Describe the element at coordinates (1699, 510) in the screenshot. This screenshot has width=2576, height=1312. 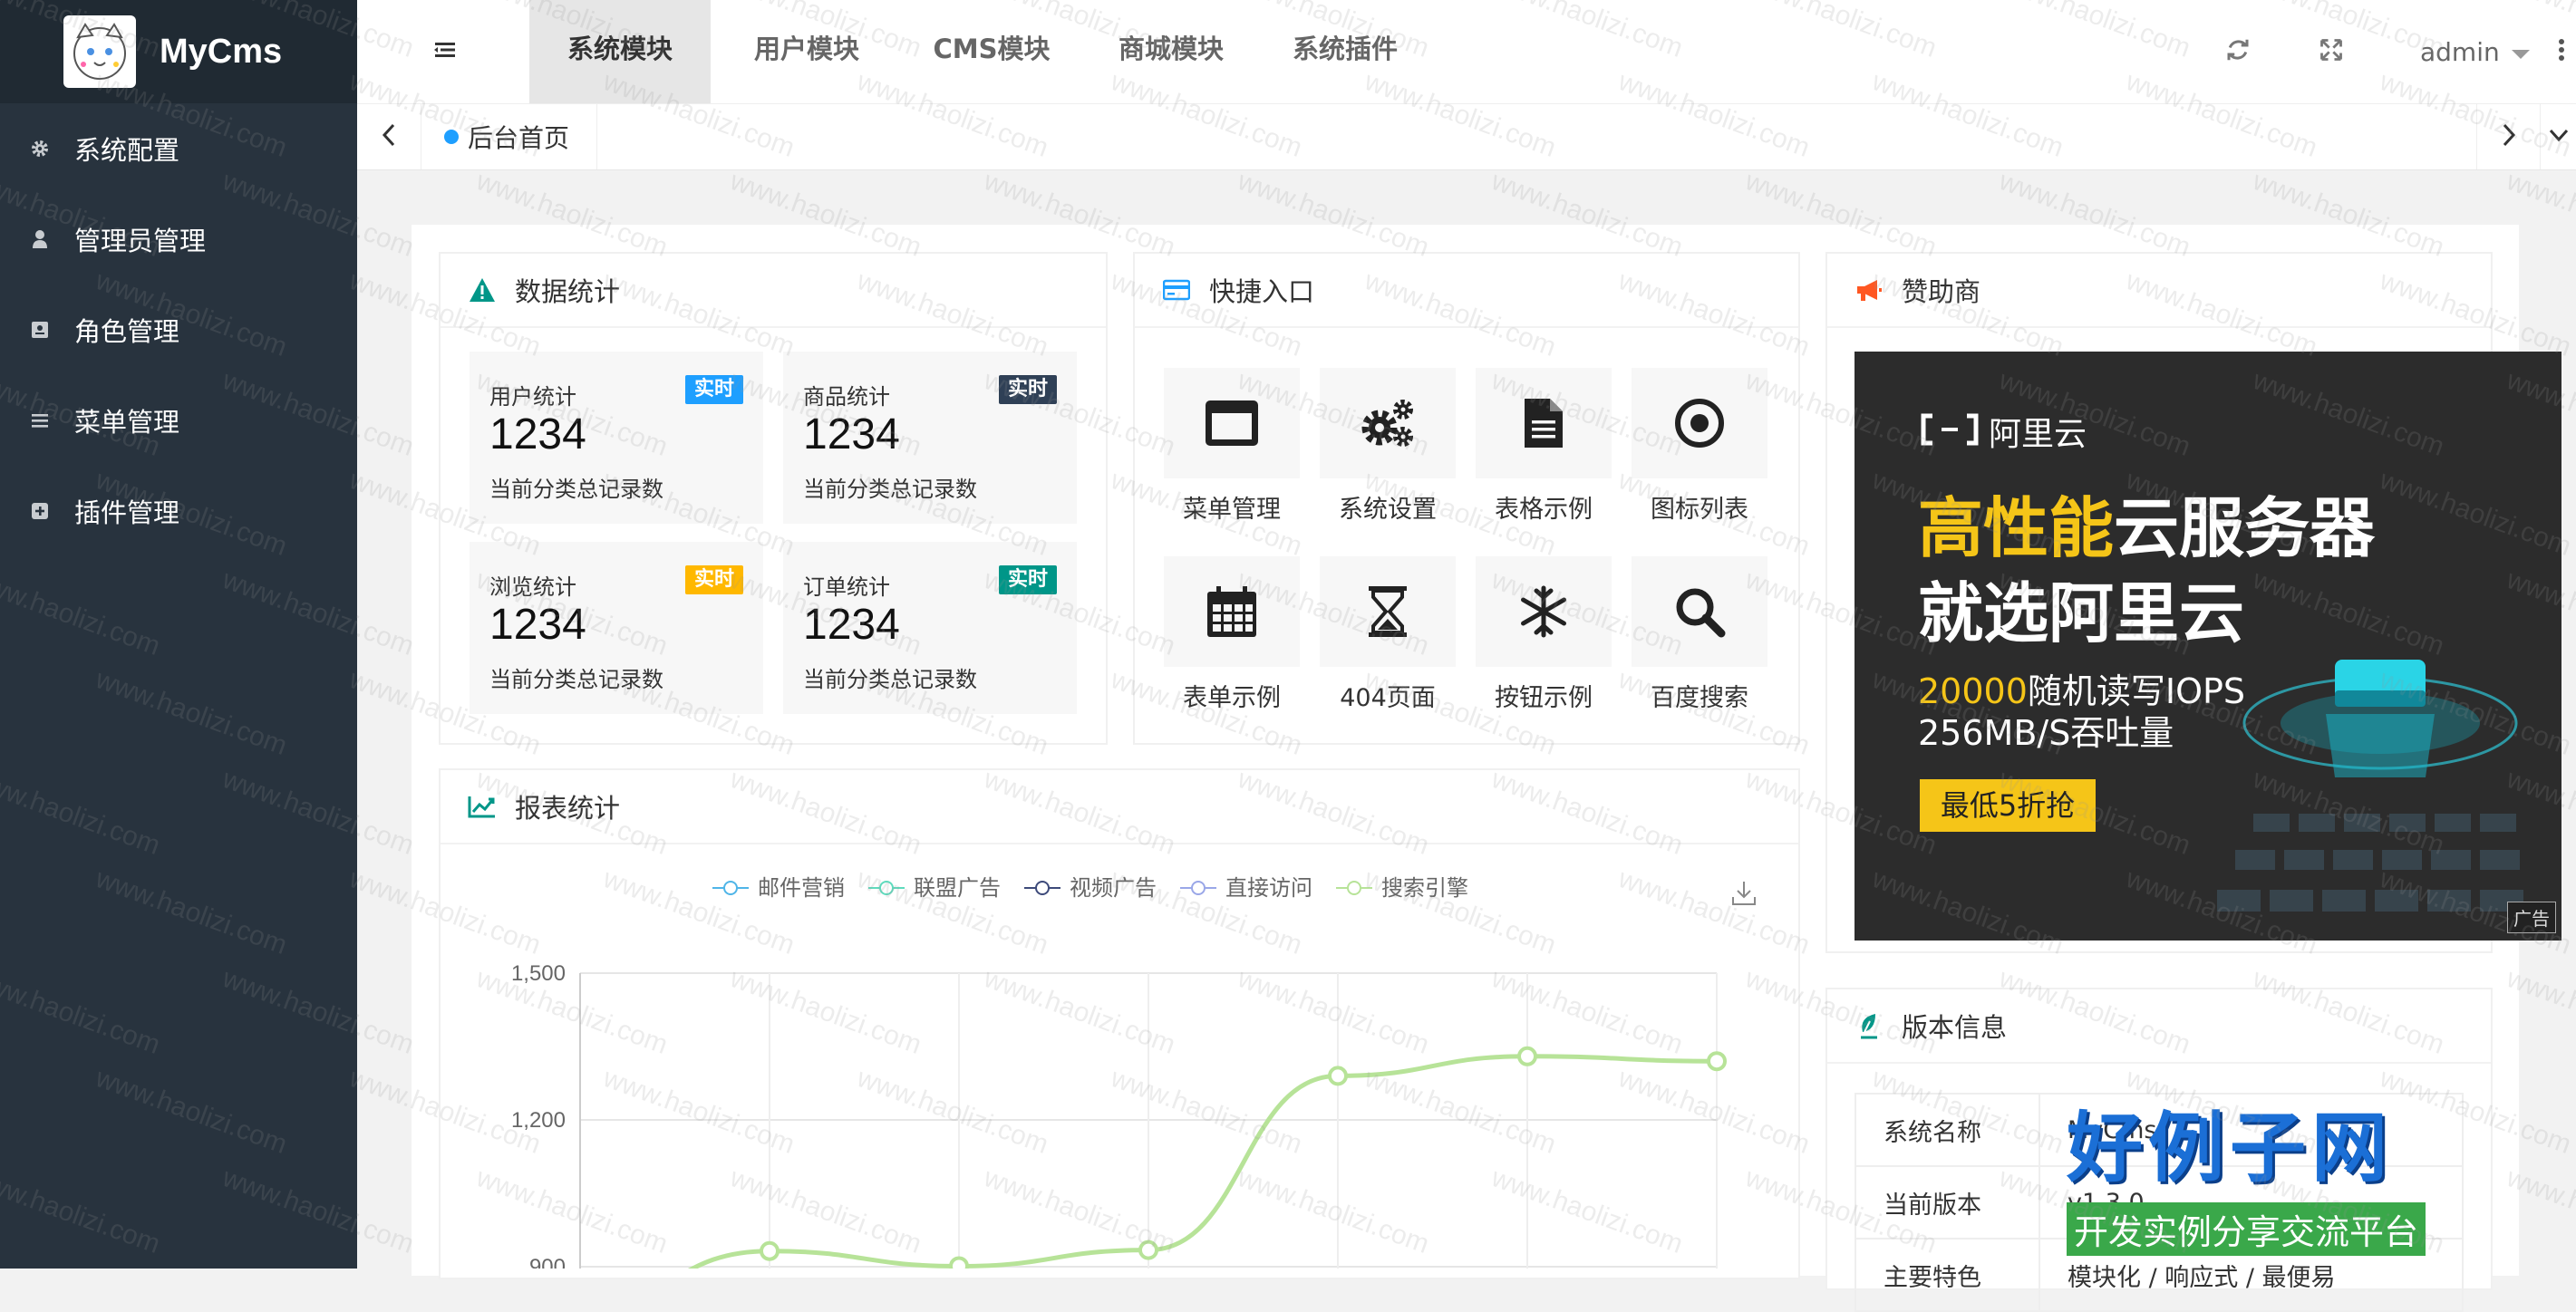
I see `quick-entry-label: 图标列表` at that location.